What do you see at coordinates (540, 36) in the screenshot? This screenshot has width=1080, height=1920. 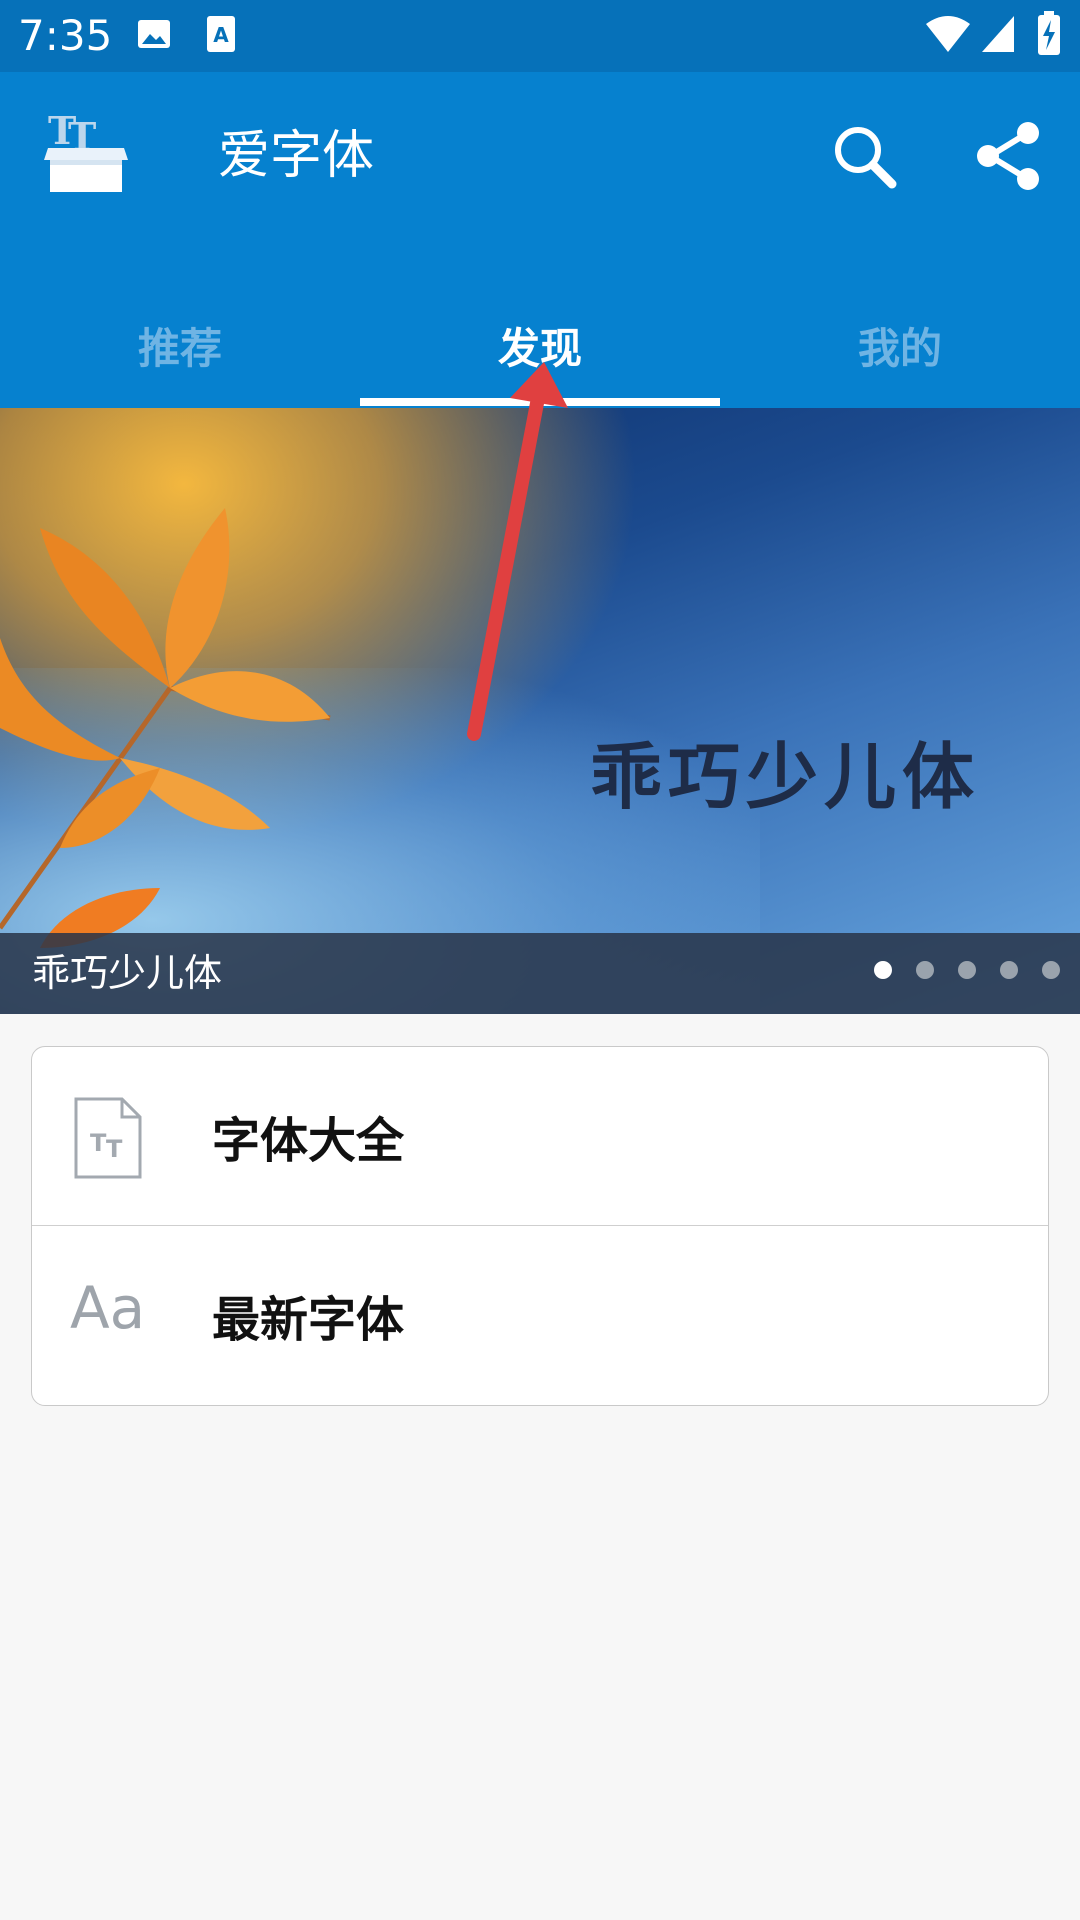 I see `status-bar: 7:35 A` at bounding box center [540, 36].